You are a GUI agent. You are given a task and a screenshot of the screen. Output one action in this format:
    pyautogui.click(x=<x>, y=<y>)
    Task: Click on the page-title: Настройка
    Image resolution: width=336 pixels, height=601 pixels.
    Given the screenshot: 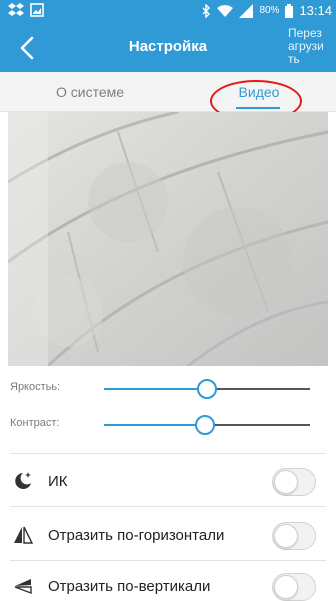 What is the action you would take?
    pyautogui.click(x=168, y=46)
    